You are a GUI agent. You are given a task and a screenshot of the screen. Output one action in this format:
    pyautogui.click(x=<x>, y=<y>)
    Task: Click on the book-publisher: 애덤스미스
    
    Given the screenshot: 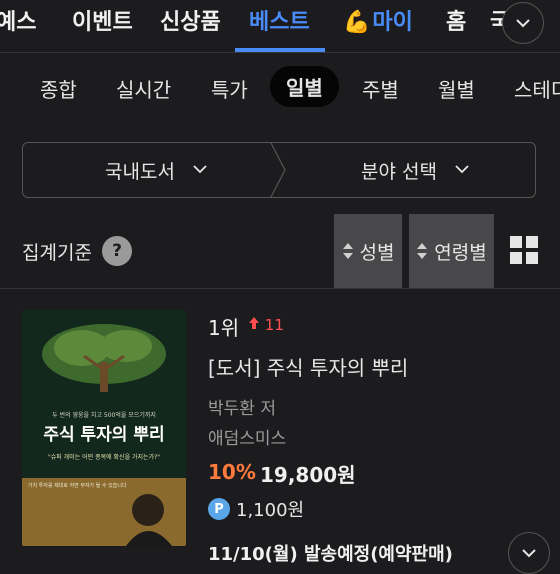 What is the action you would take?
    pyautogui.click(x=247, y=436)
    